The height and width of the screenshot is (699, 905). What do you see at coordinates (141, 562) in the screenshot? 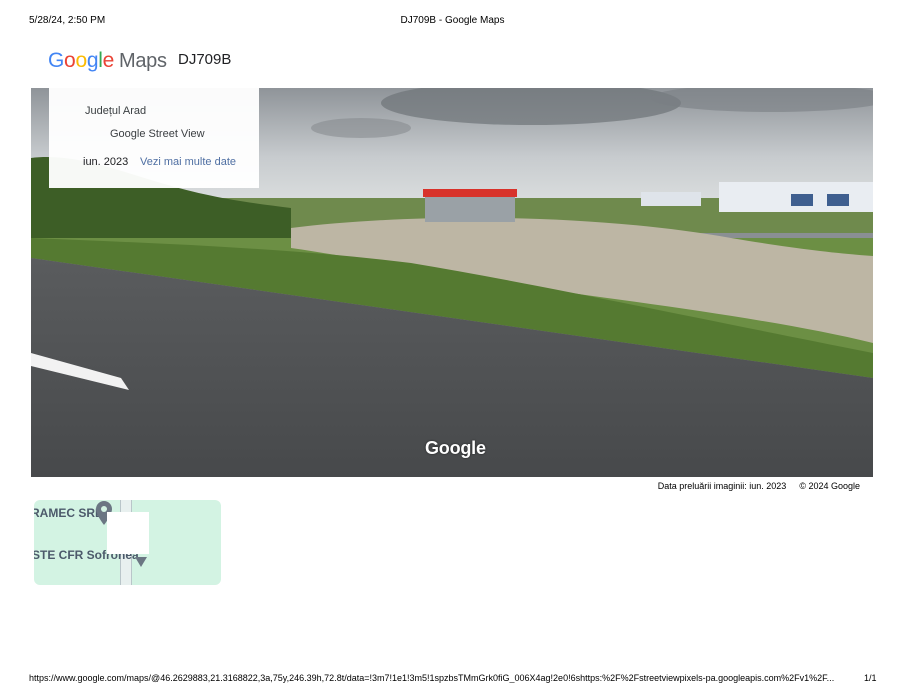
I see `direction-arrow-icon` at bounding box center [141, 562].